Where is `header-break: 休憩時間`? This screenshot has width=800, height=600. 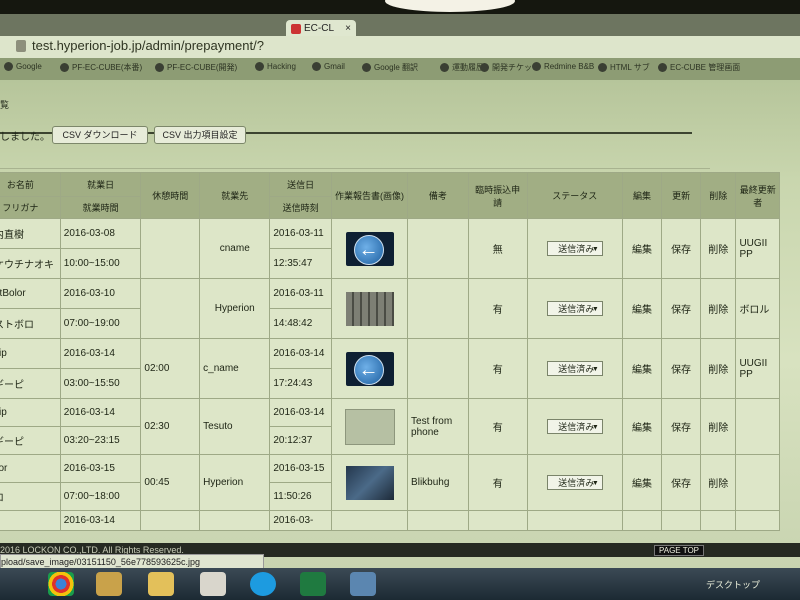 header-break: 休憩時間 is located at coordinates (170, 195).